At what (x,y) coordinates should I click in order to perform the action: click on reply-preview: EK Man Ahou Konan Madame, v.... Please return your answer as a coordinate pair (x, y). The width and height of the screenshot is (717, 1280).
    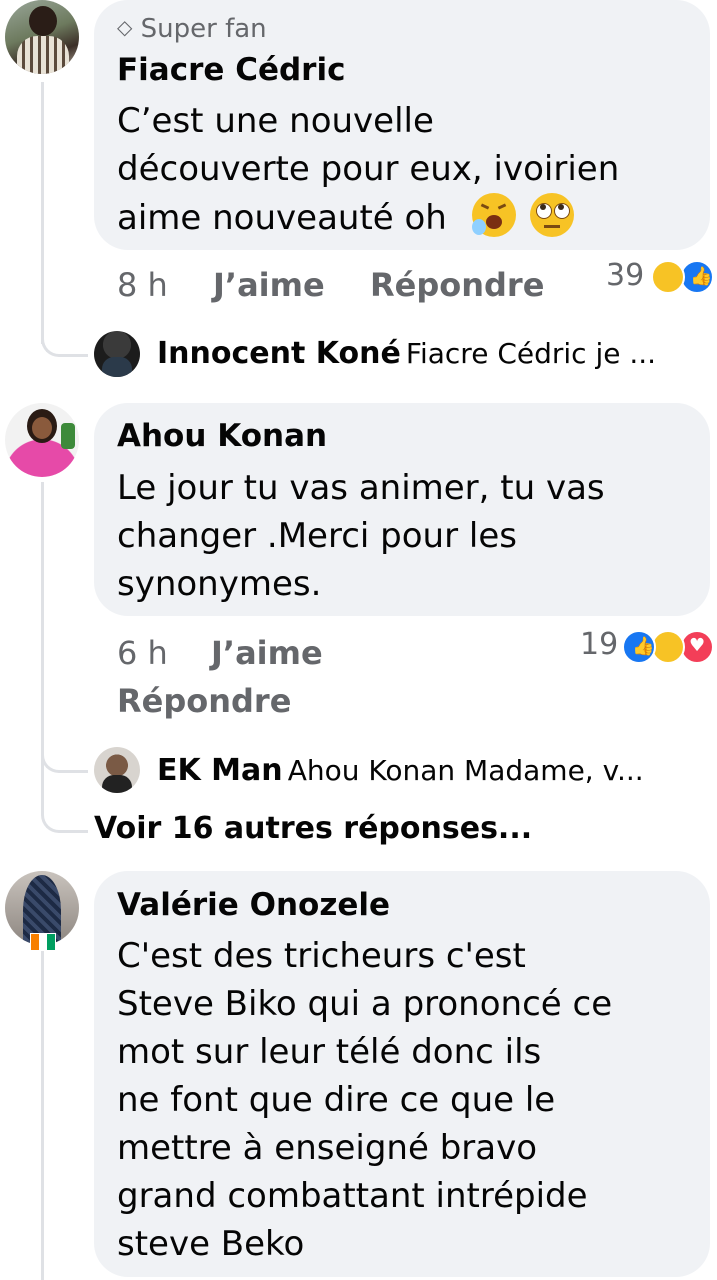
    Looking at the image, I should click on (400, 770).